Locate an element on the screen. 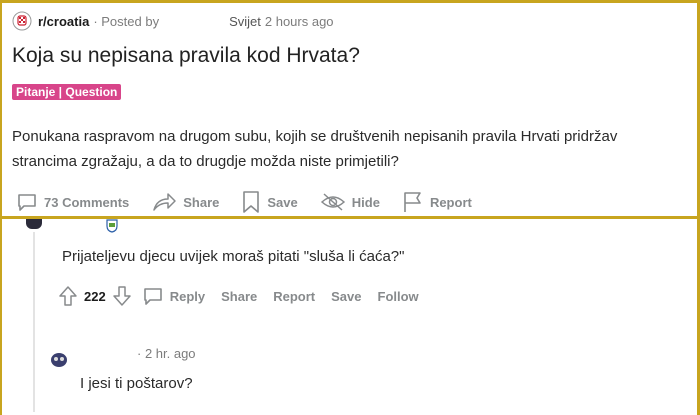  share-button: Share is located at coordinates (185, 202).